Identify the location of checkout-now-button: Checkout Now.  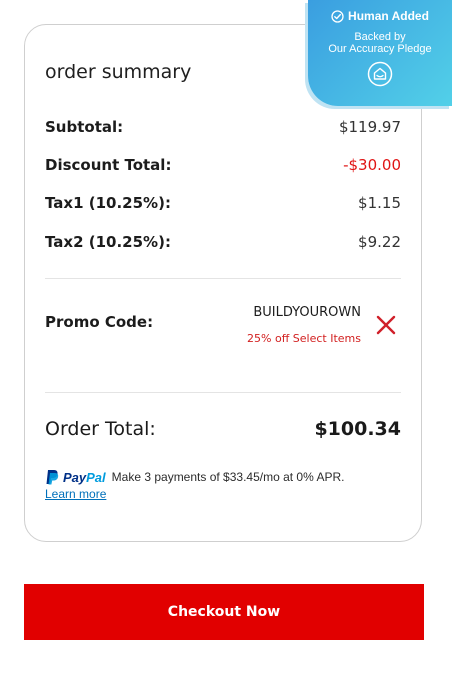
(224, 612).